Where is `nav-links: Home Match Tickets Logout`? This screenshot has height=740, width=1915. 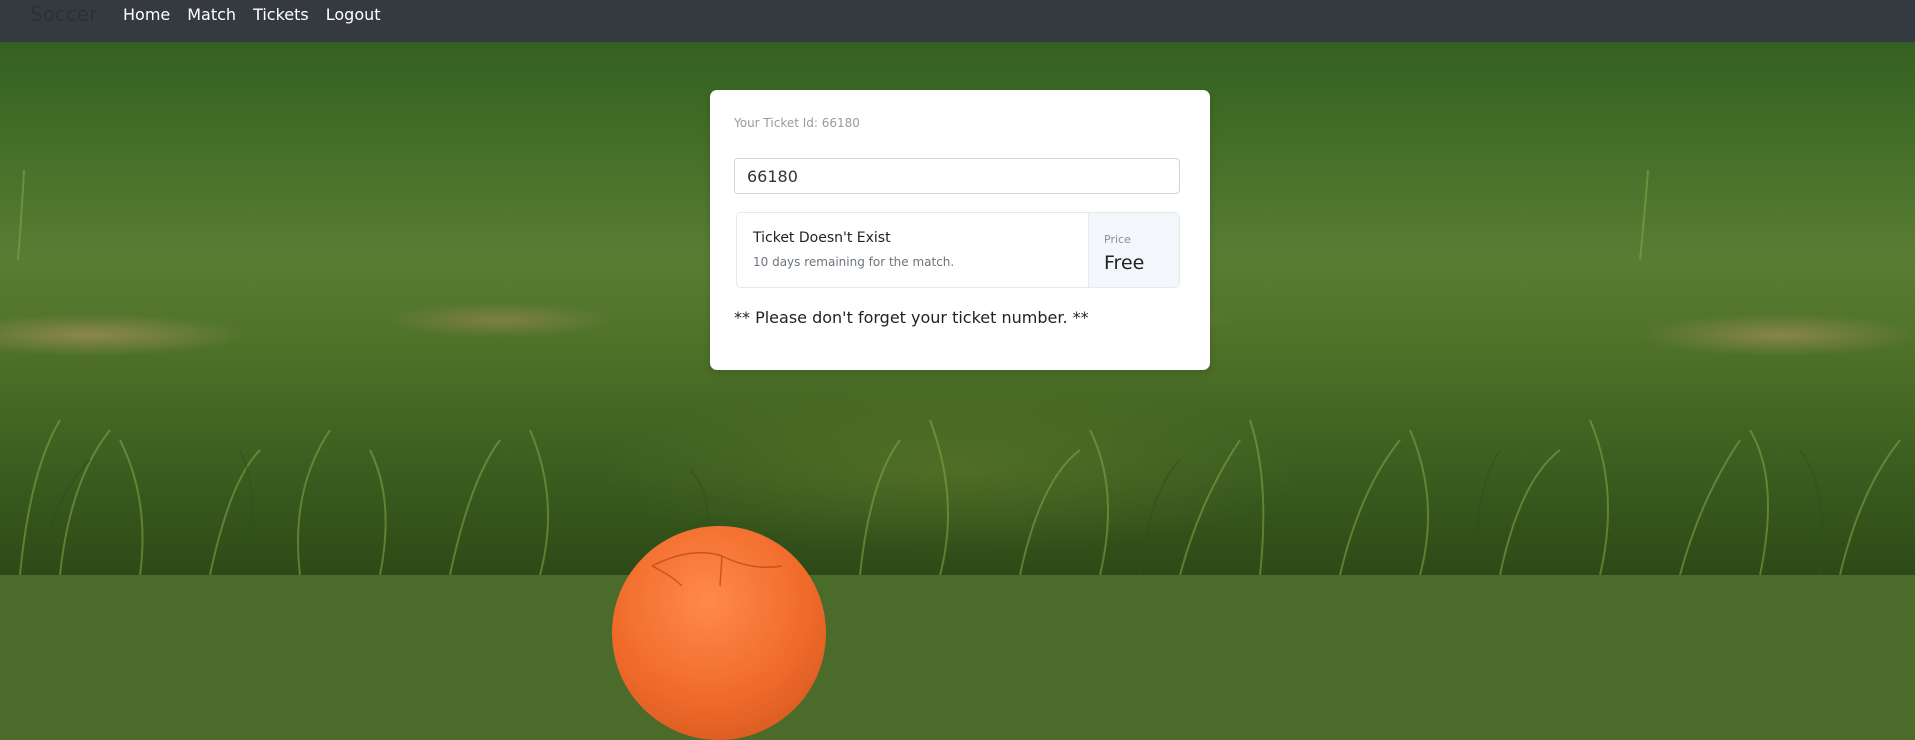 nav-links: Home Match Tickets Logout is located at coordinates (260, 14).